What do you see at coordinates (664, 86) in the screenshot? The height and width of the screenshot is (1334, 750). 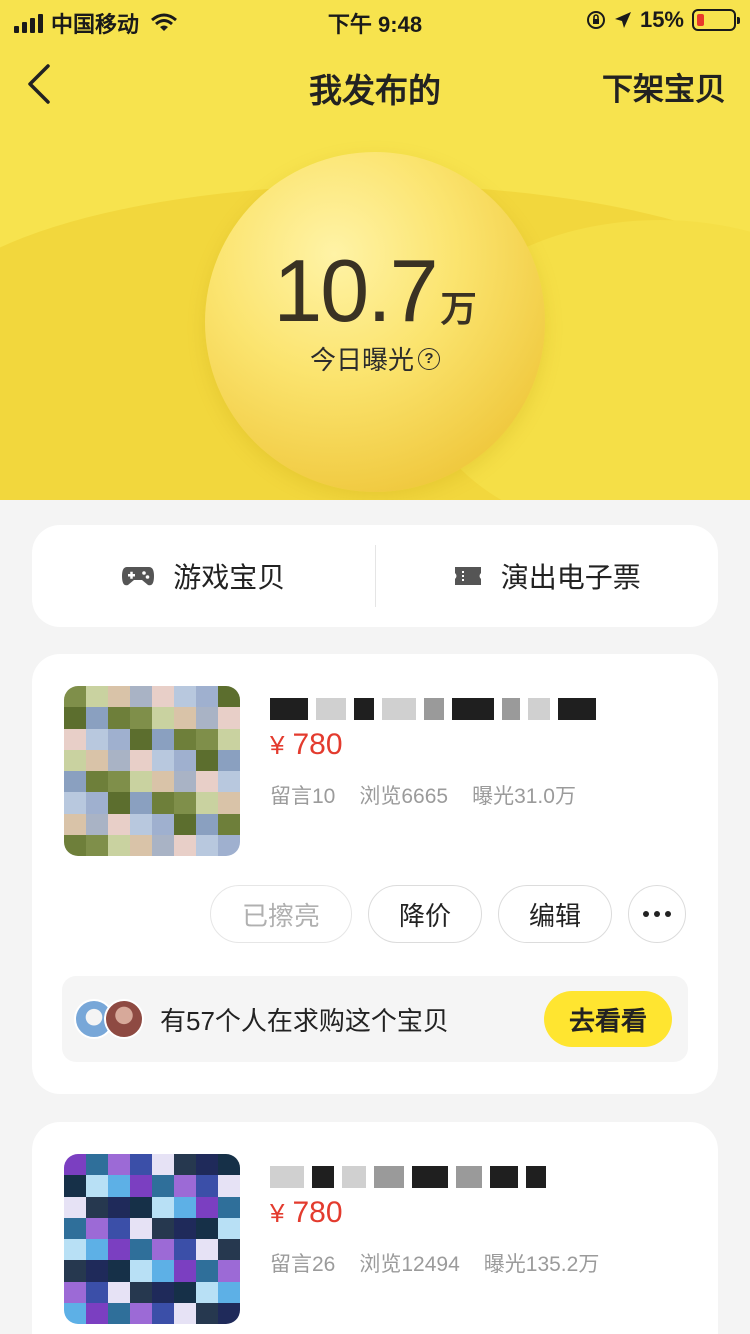 I see `delist-items-button: 下架宝贝` at bounding box center [664, 86].